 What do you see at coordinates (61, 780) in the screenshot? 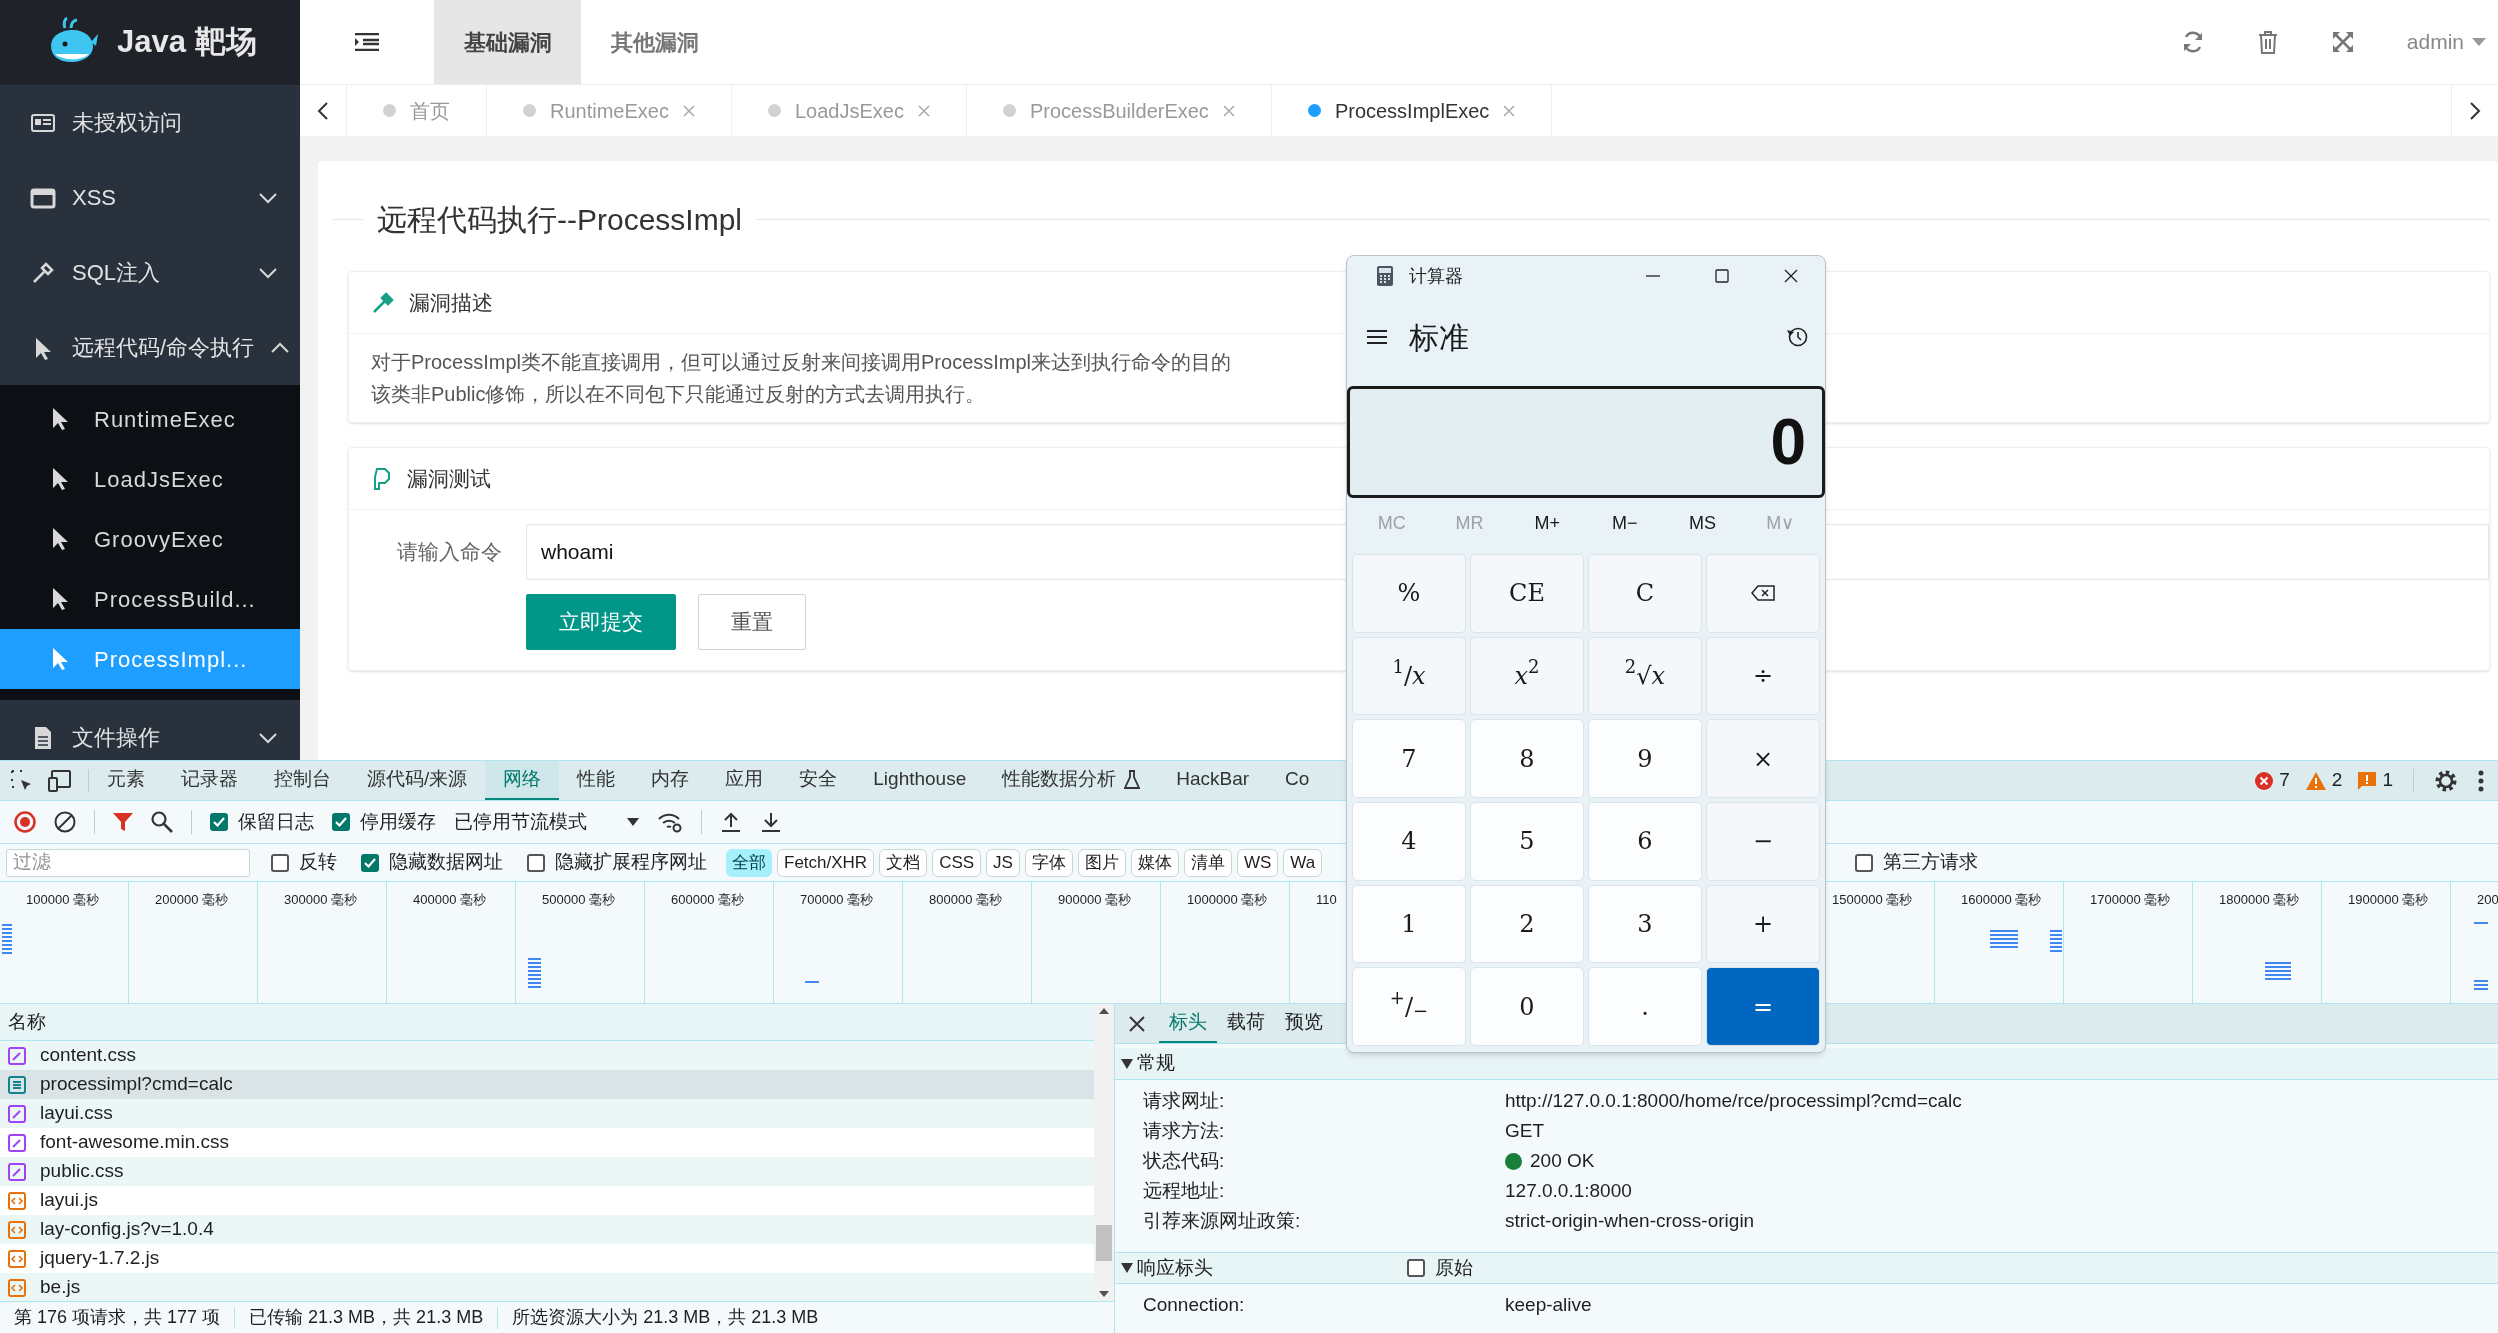
I see `device-toolbar-icon` at bounding box center [61, 780].